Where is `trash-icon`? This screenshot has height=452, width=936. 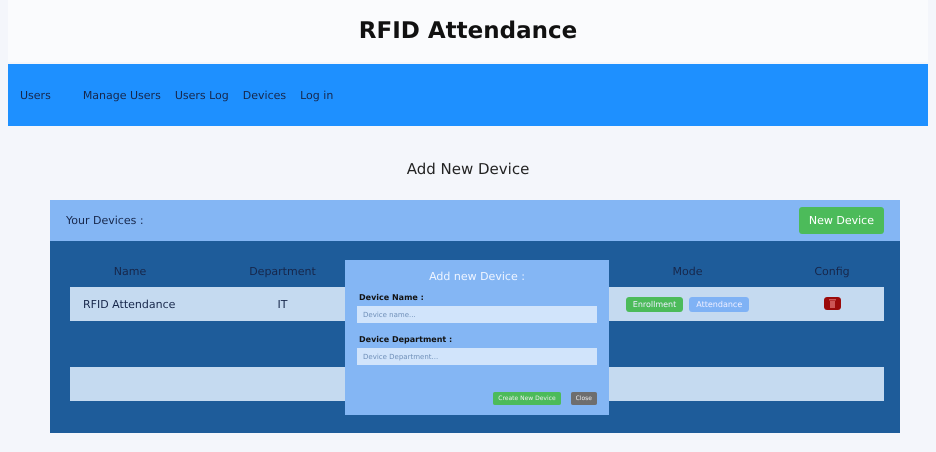
trash-icon is located at coordinates (832, 303).